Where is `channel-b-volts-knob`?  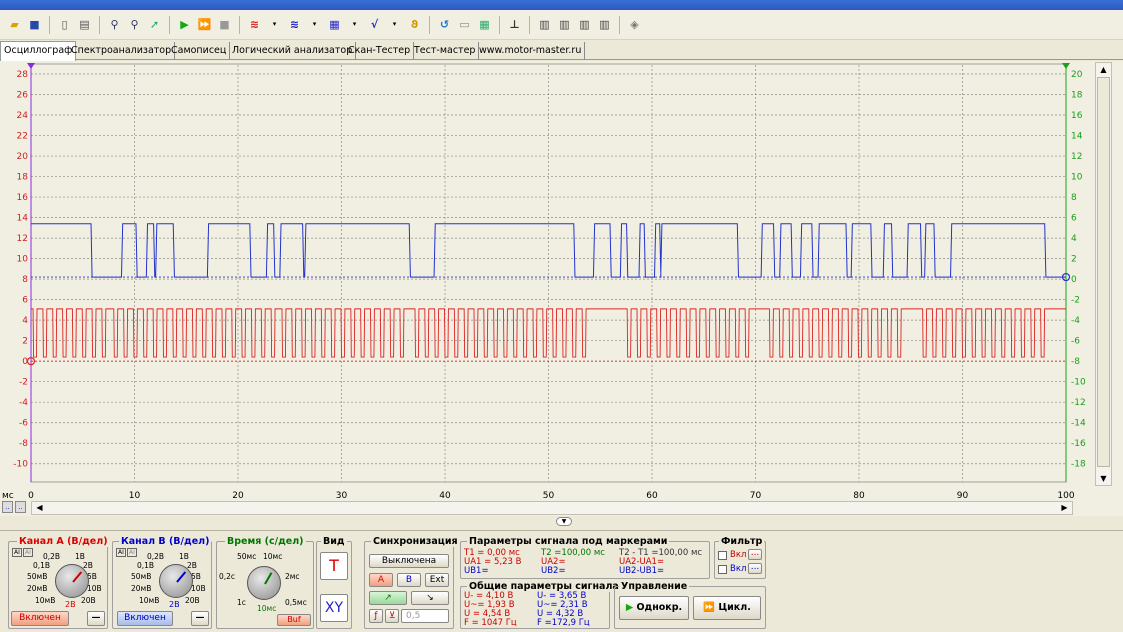 channel-b-volts-knob is located at coordinates (176, 581).